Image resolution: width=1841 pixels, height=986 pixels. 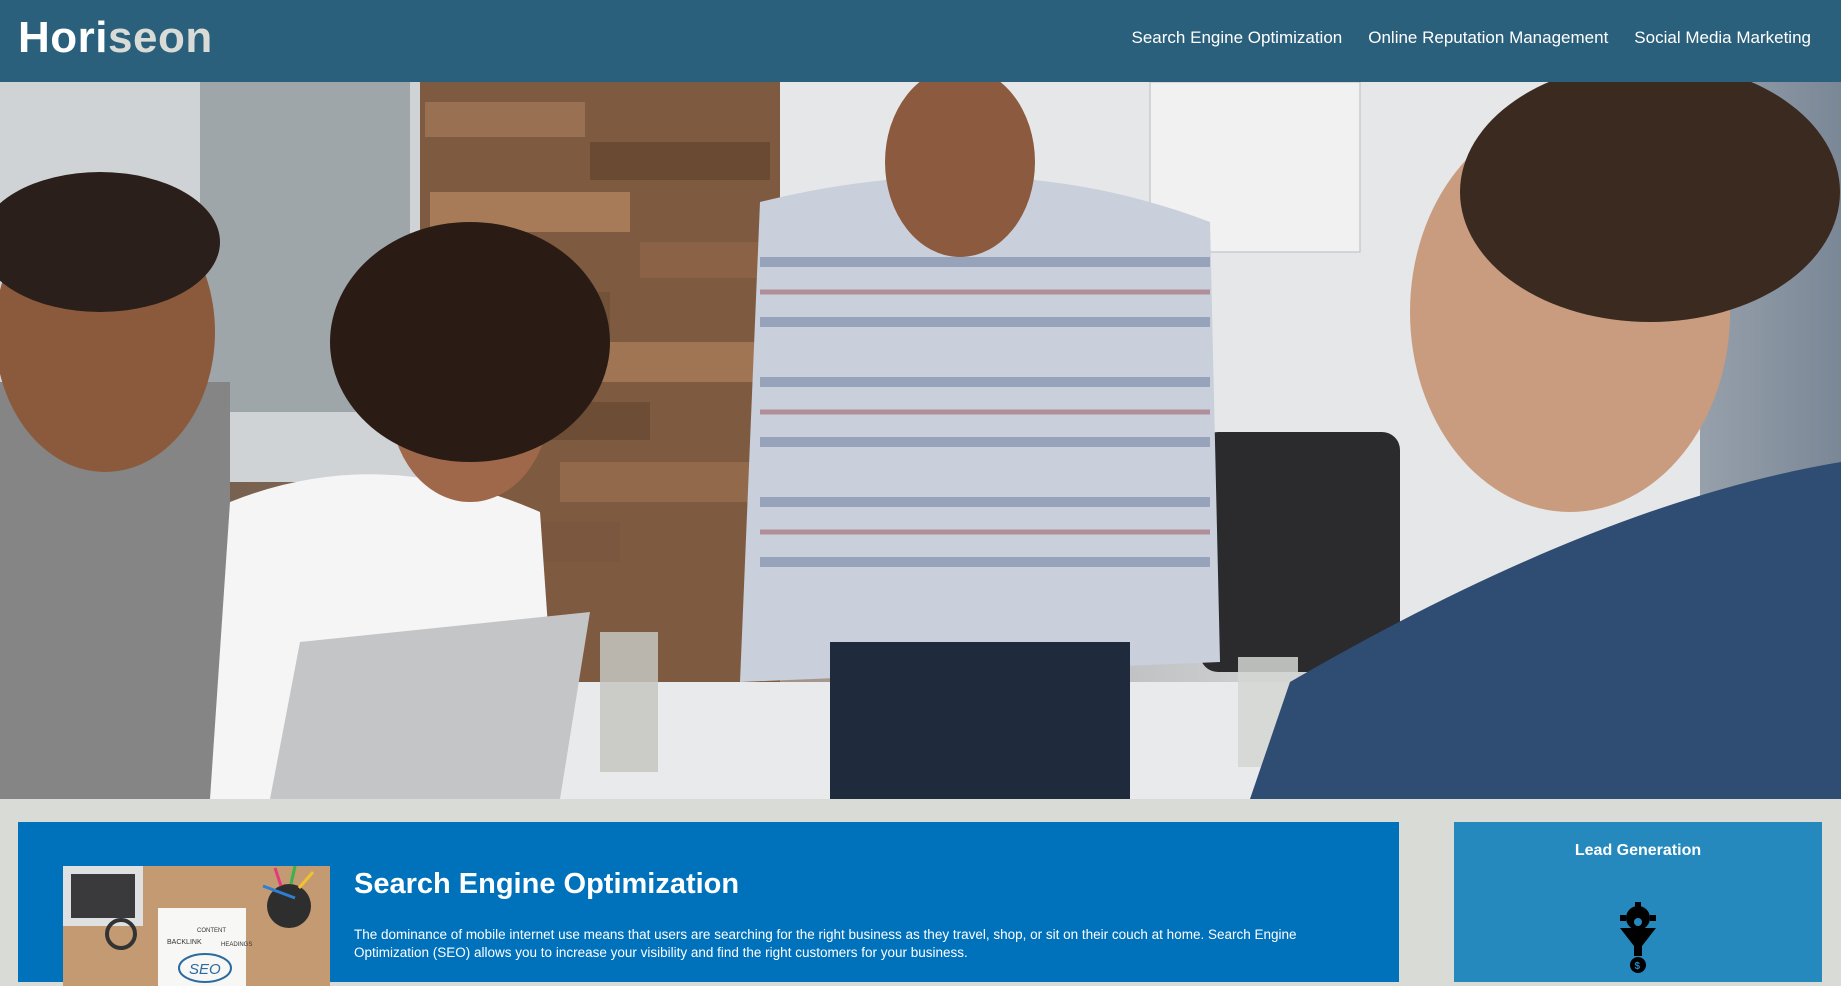 What do you see at coordinates (1488, 38) in the screenshot?
I see `nav-link-reputation-management: Online Reputation Management` at bounding box center [1488, 38].